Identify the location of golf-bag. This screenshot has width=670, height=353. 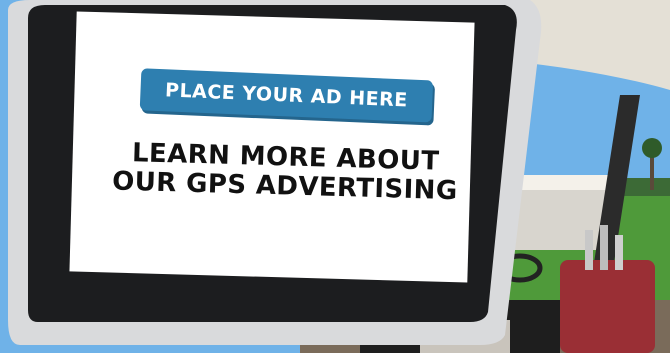
(607, 306).